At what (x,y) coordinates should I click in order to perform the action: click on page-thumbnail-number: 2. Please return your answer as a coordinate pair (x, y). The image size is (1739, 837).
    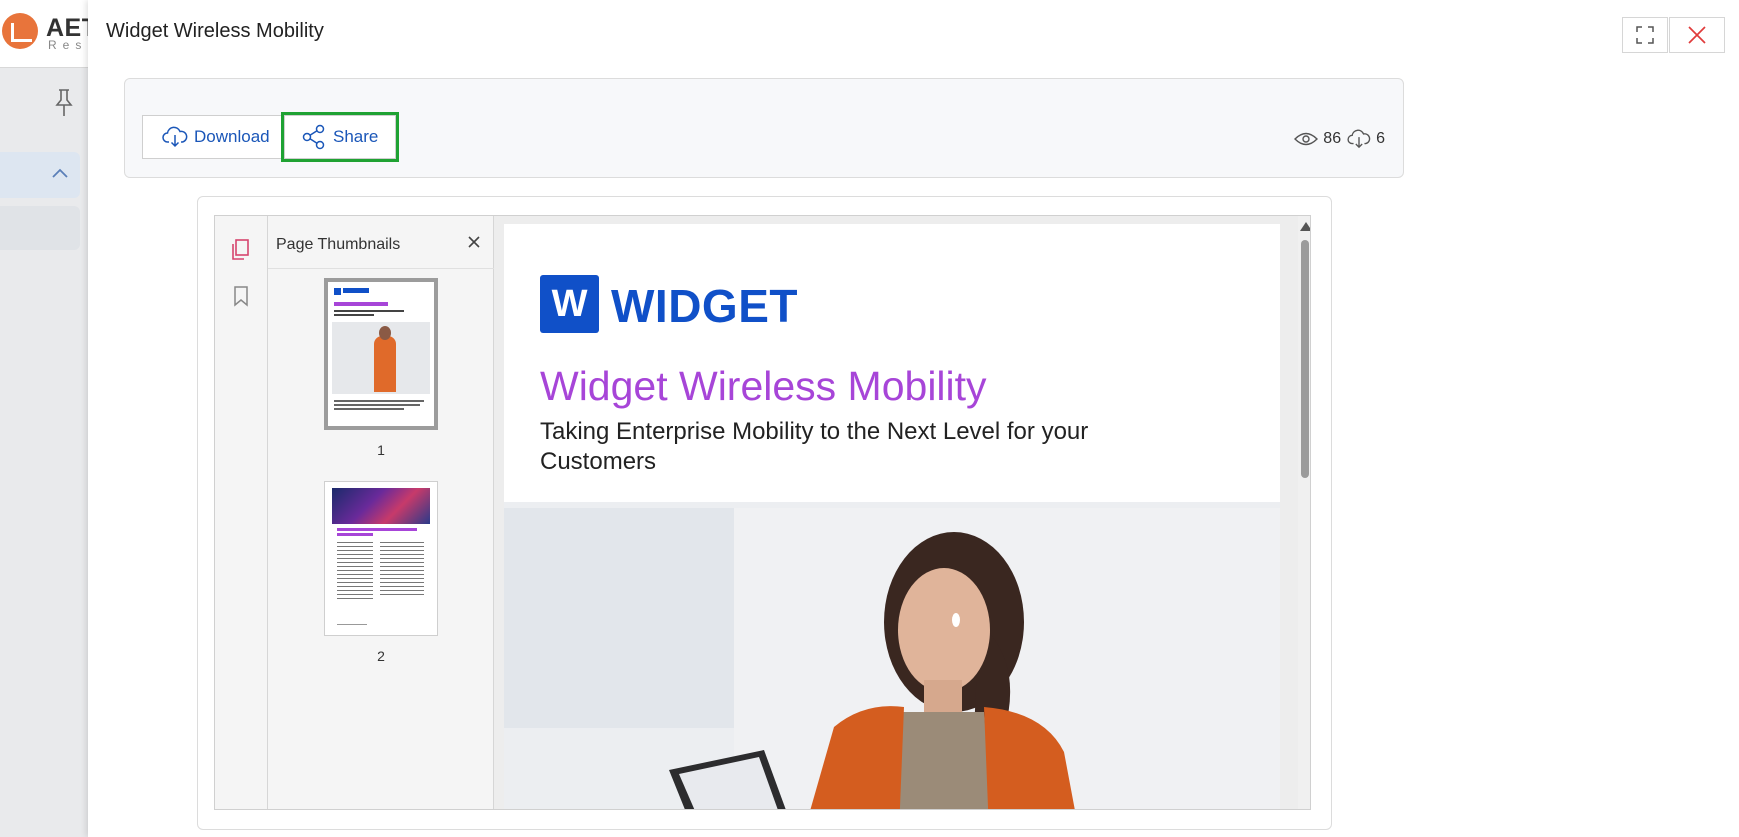
    Looking at the image, I should click on (381, 656).